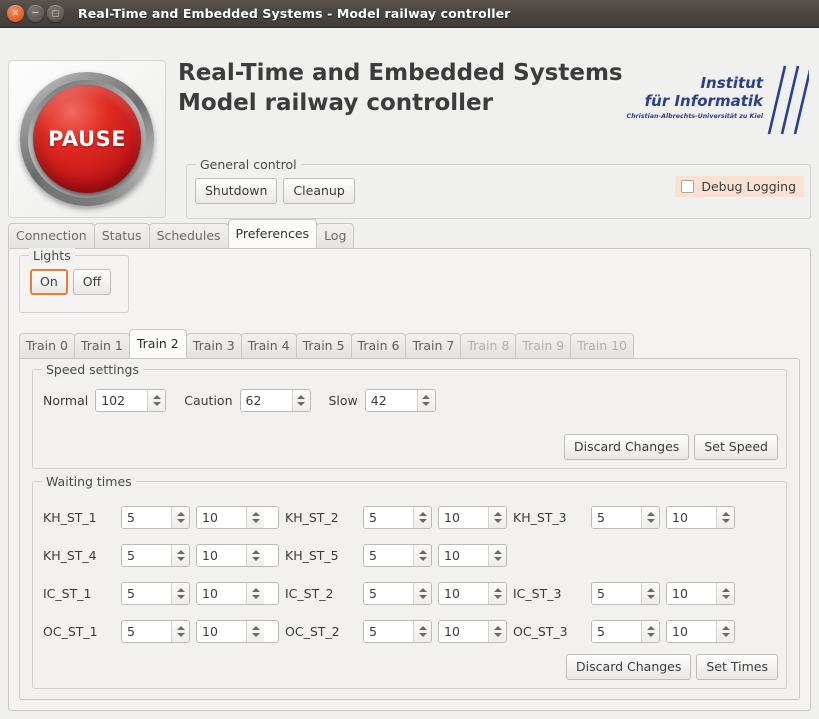 Image resolution: width=819 pixels, height=719 pixels. What do you see at coordinates (616, 593) in the screenshot?
I see `waiting-ic-st-3-value-1: 5` at bounding box center [616, 593].